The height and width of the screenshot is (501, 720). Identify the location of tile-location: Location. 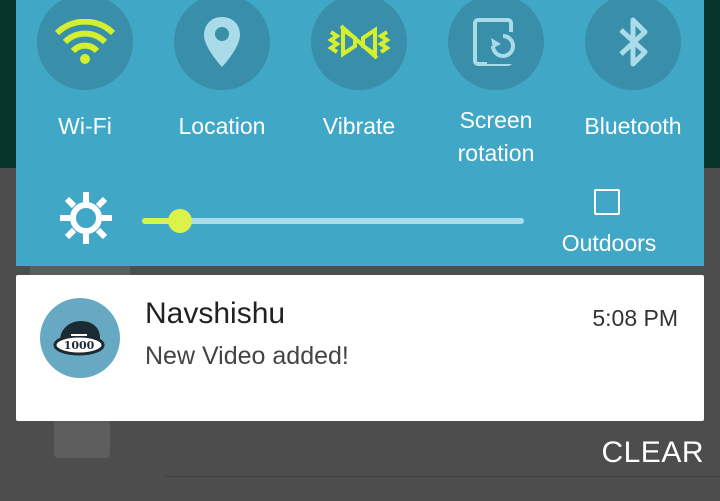
(222, 71).